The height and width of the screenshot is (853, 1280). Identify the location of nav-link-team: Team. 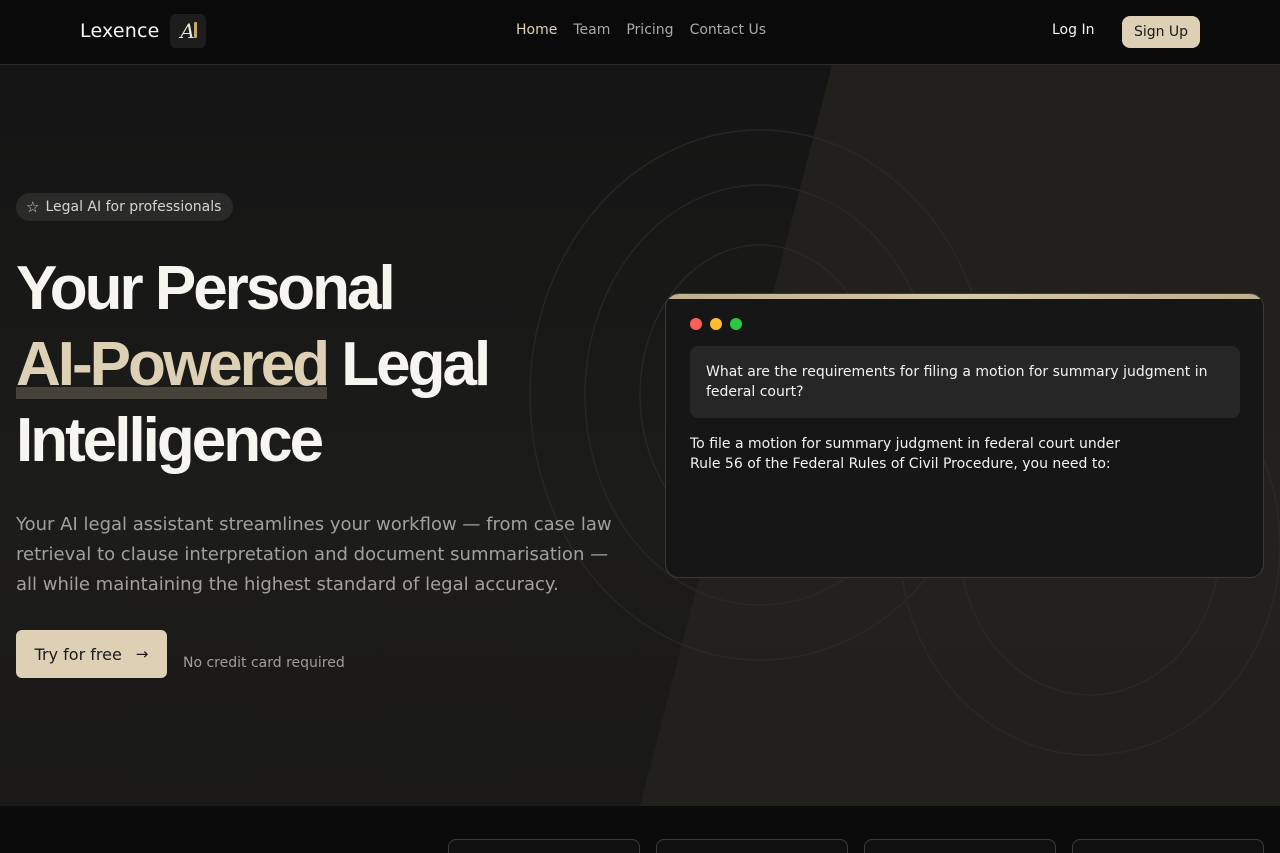
(591, 30).